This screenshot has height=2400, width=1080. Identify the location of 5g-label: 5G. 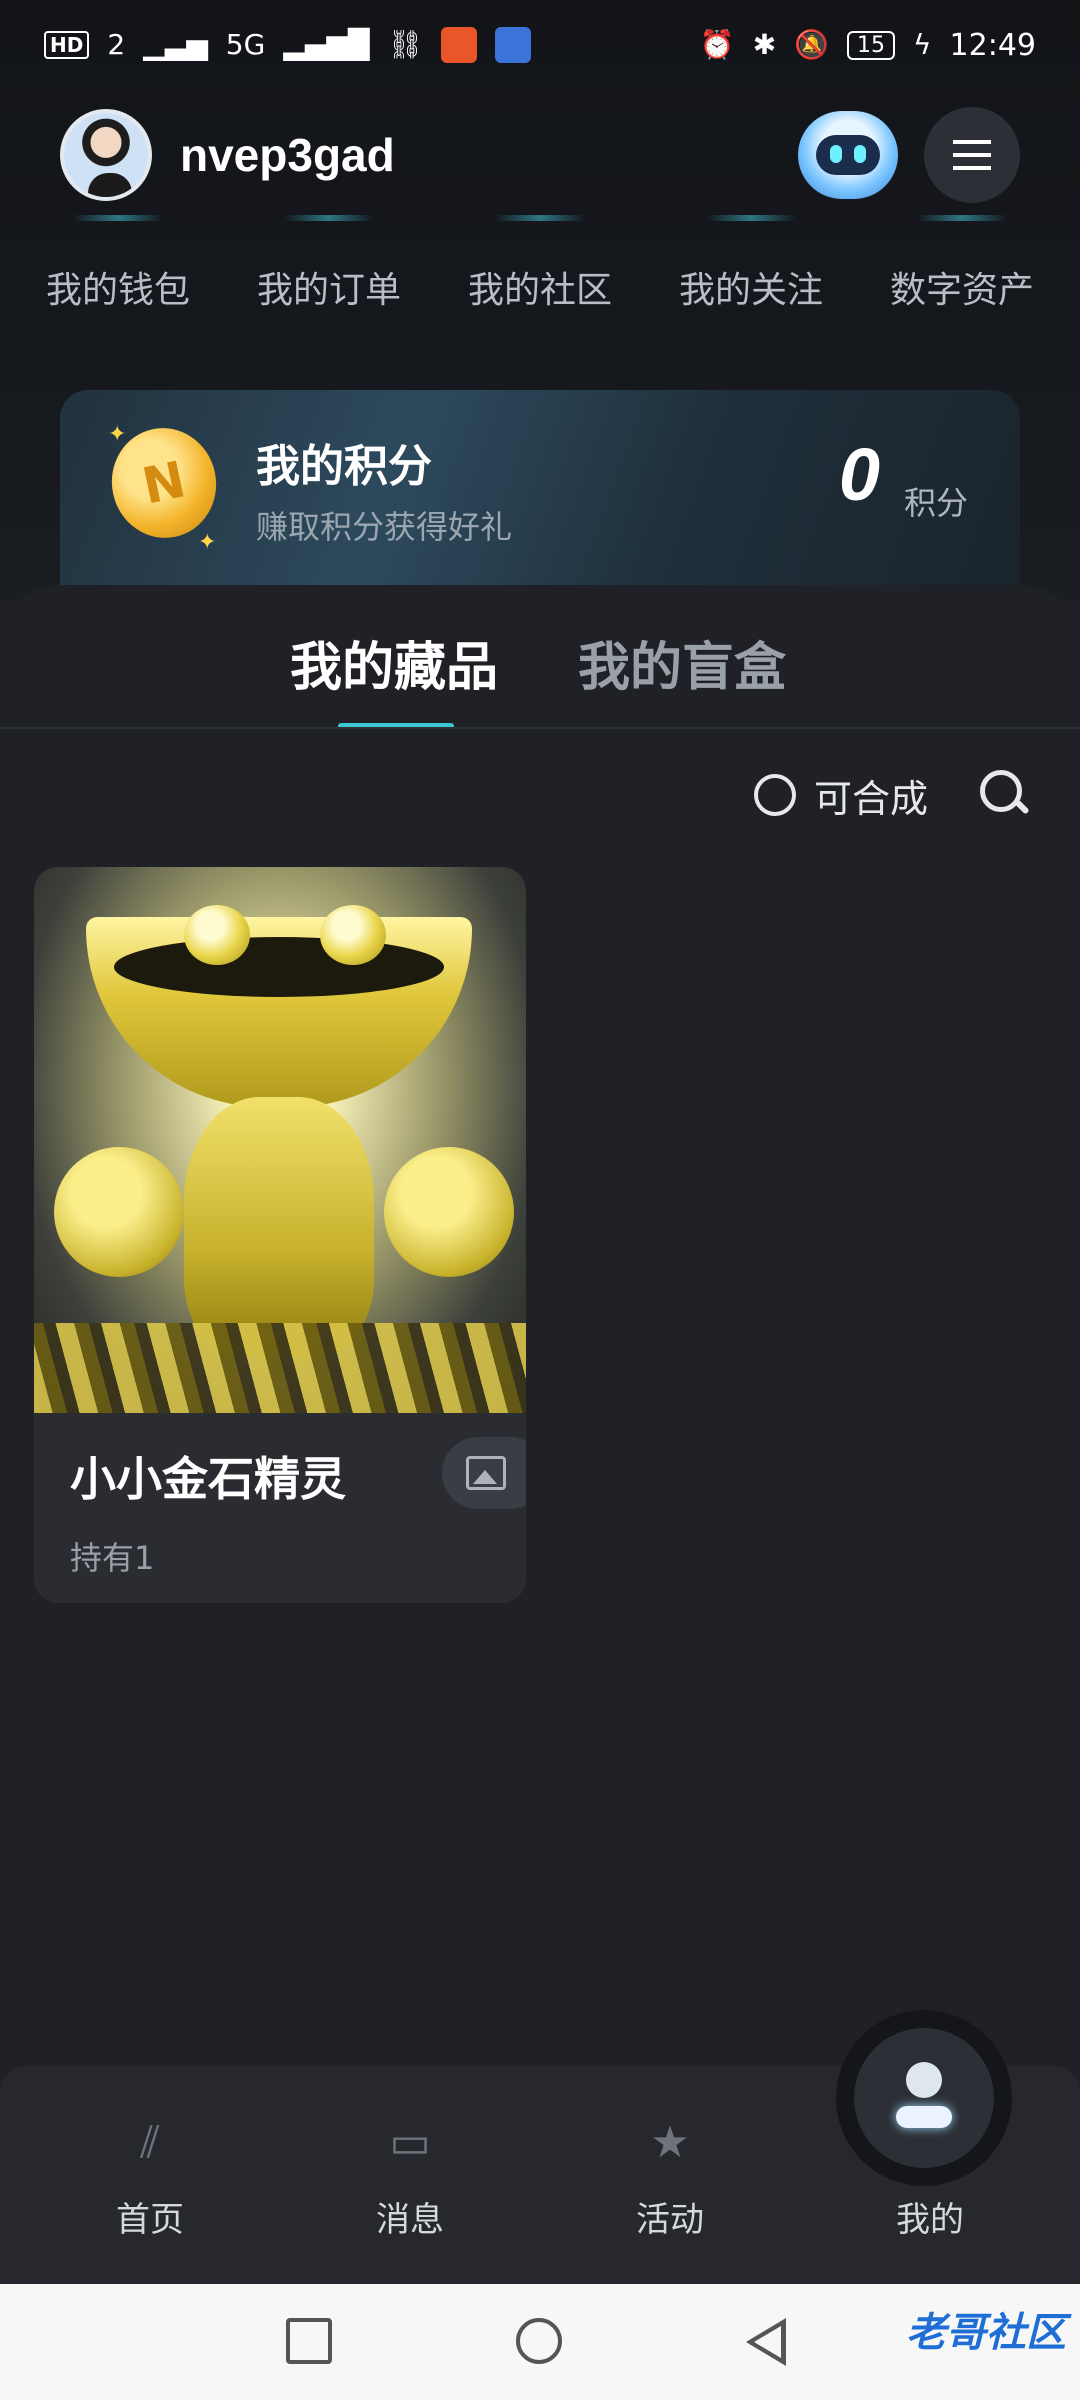
(245, 44).